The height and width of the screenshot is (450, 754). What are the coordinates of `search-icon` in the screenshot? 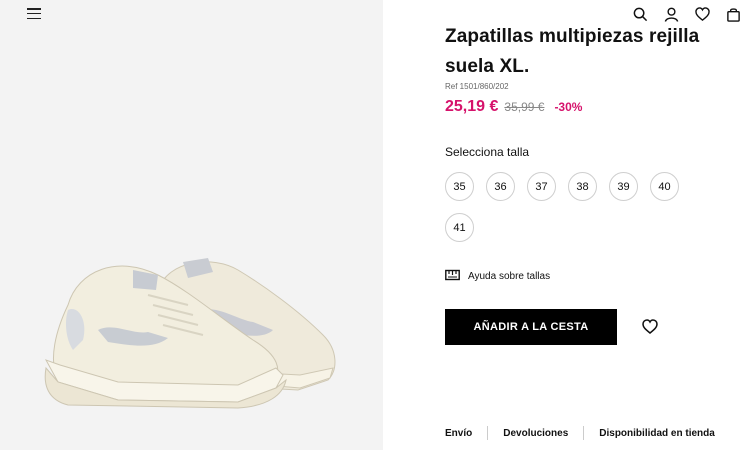 It's located at (640, 14).